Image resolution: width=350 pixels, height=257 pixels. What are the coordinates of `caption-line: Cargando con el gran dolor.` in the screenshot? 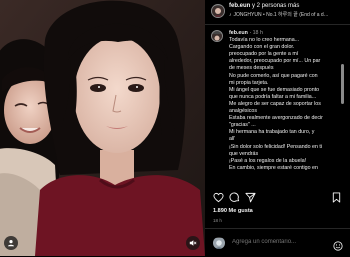 It's located at (262, 47).